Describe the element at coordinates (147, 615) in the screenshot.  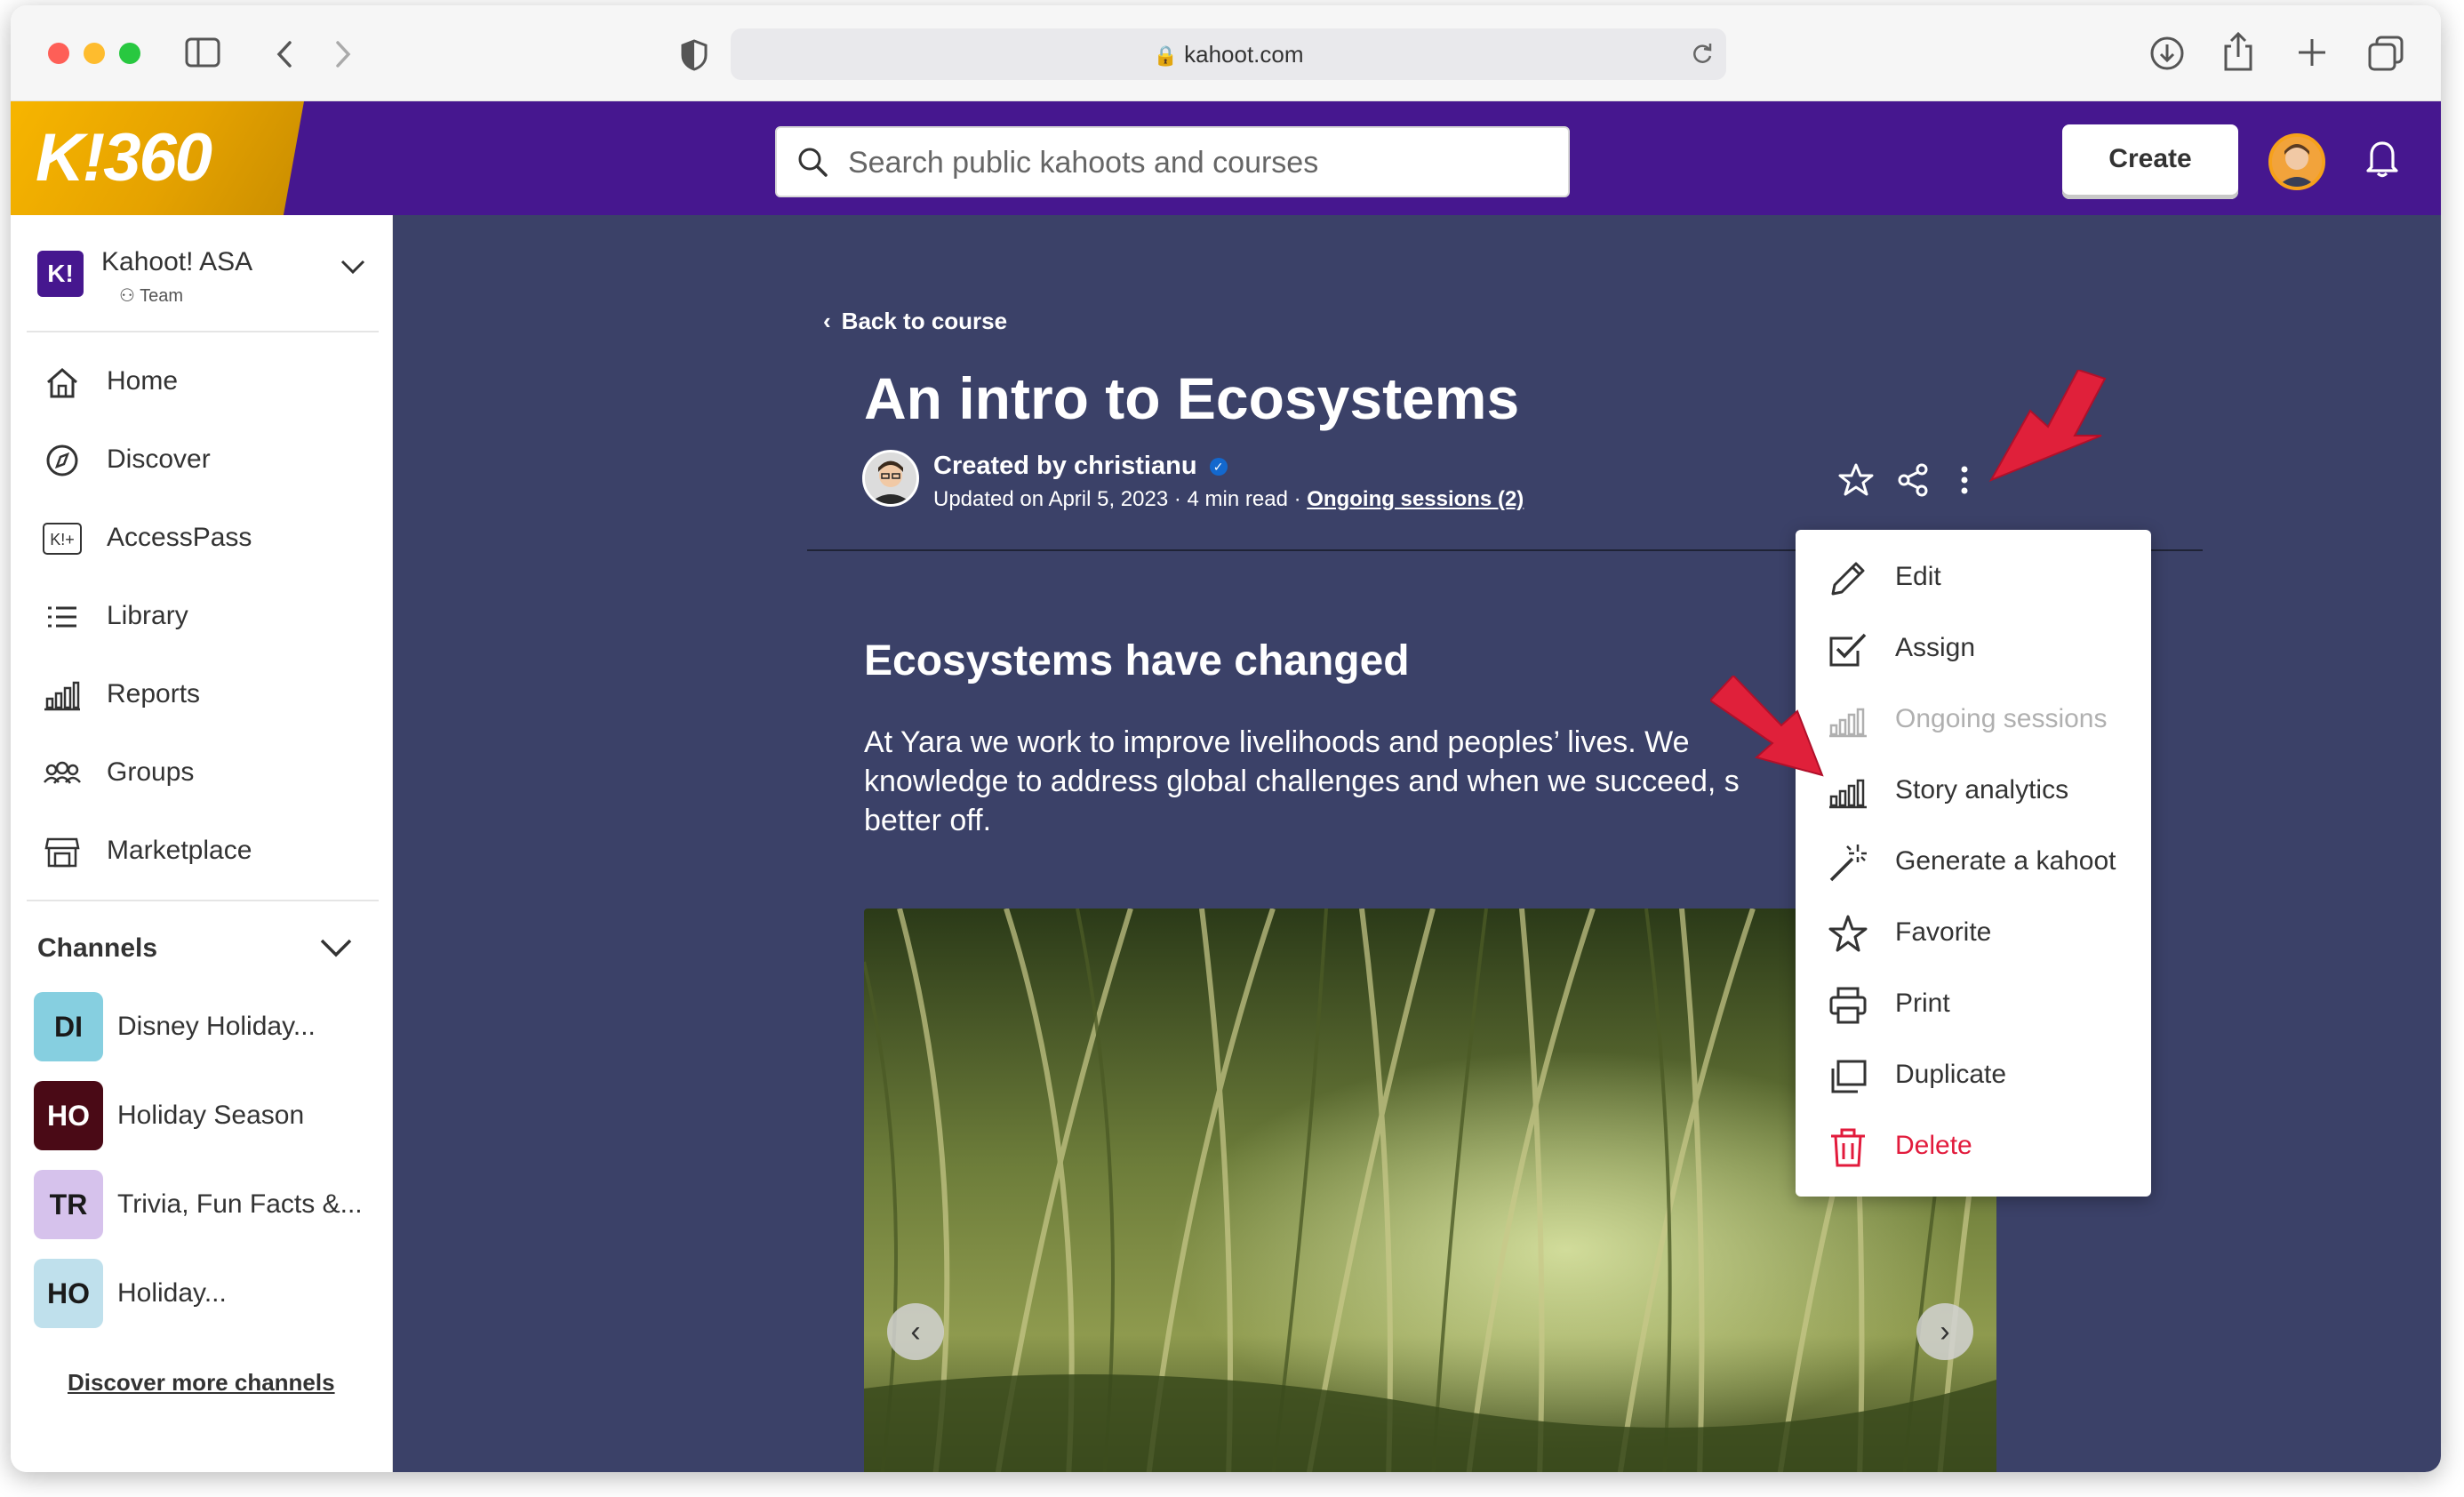
I see `sidebar-item-label: Library` at that location.